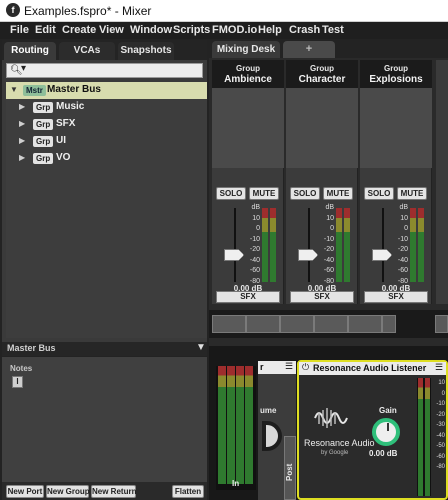  I want to click on inspector-header: Master Bus ▼, so click(104, 349).